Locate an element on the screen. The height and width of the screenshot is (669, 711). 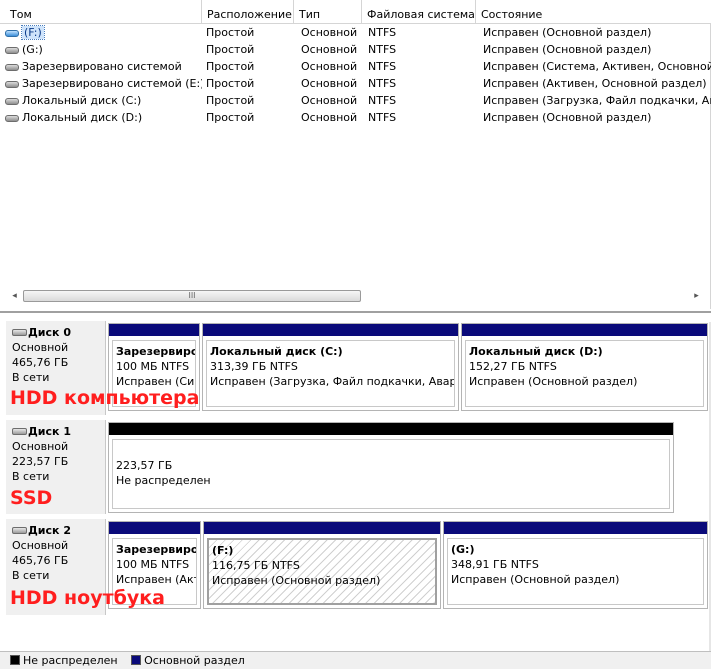
volume-status: Исправен (Активен, Основной раздел) is located at coordinates (595, 83).